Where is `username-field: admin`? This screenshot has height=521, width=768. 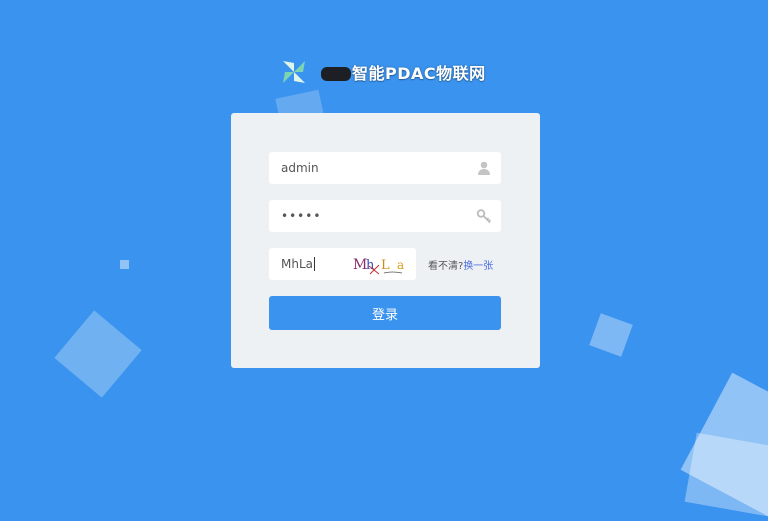 username-field: admin is located at coordinates (385, 168).